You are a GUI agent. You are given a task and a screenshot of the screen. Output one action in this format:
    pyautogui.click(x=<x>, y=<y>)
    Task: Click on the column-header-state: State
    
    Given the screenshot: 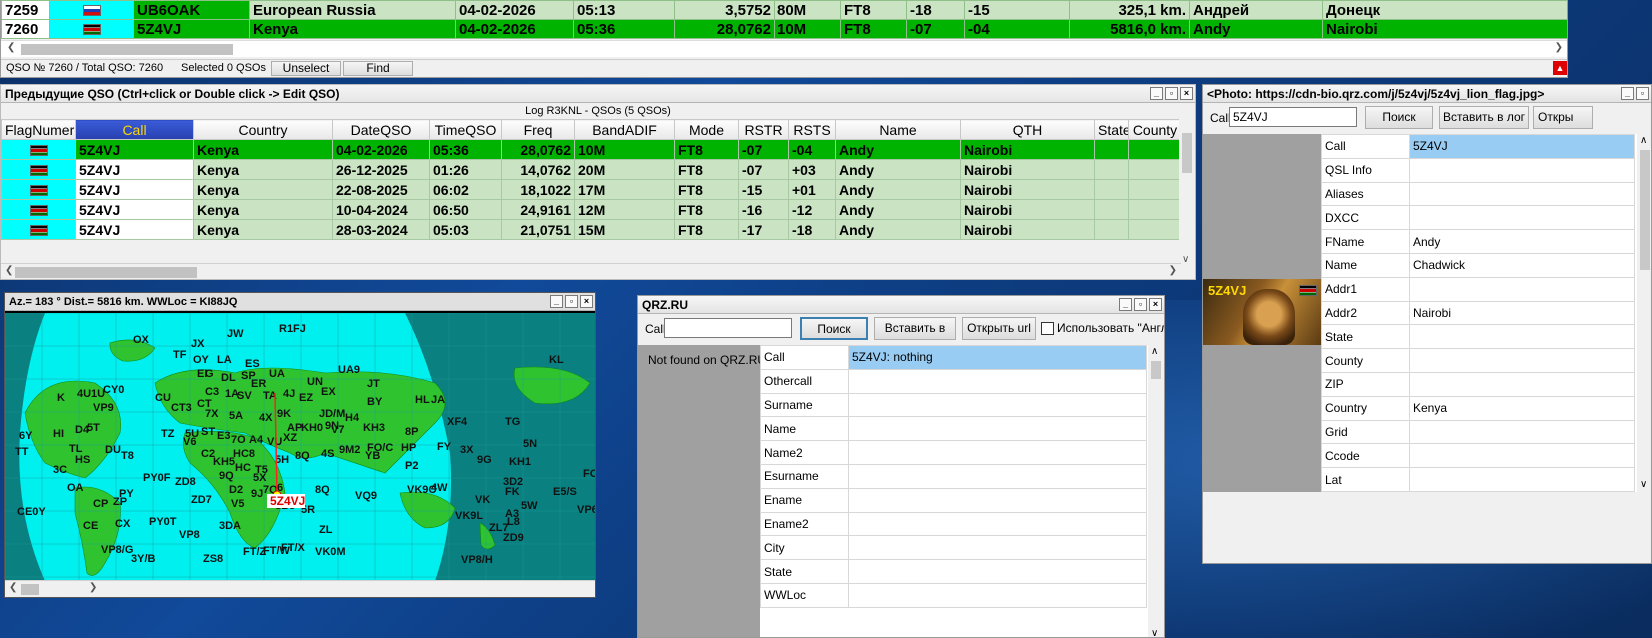 What is the action you would take?
    pyautogui.click(x=1111, y=129)
    